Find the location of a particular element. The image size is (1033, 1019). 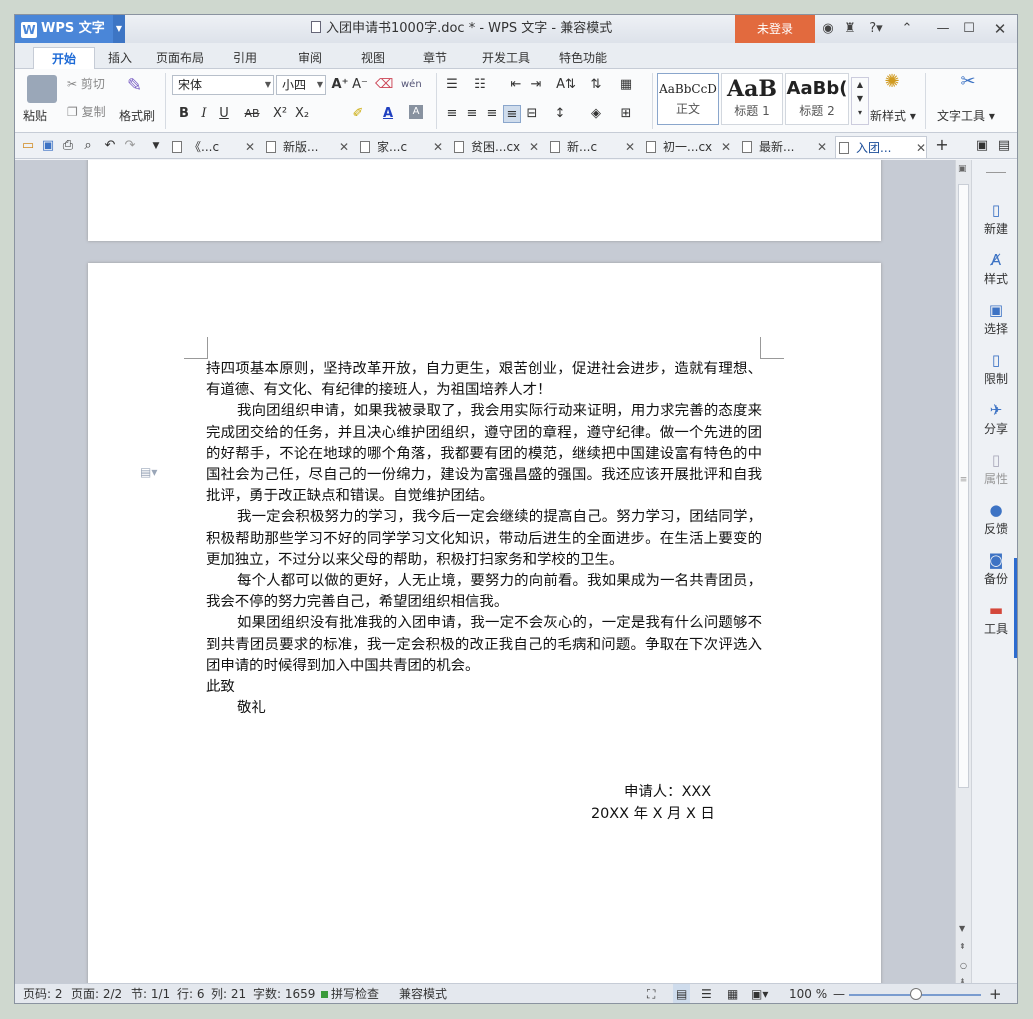

select-browse-icon: ○ is located at coordinates (963, 965).